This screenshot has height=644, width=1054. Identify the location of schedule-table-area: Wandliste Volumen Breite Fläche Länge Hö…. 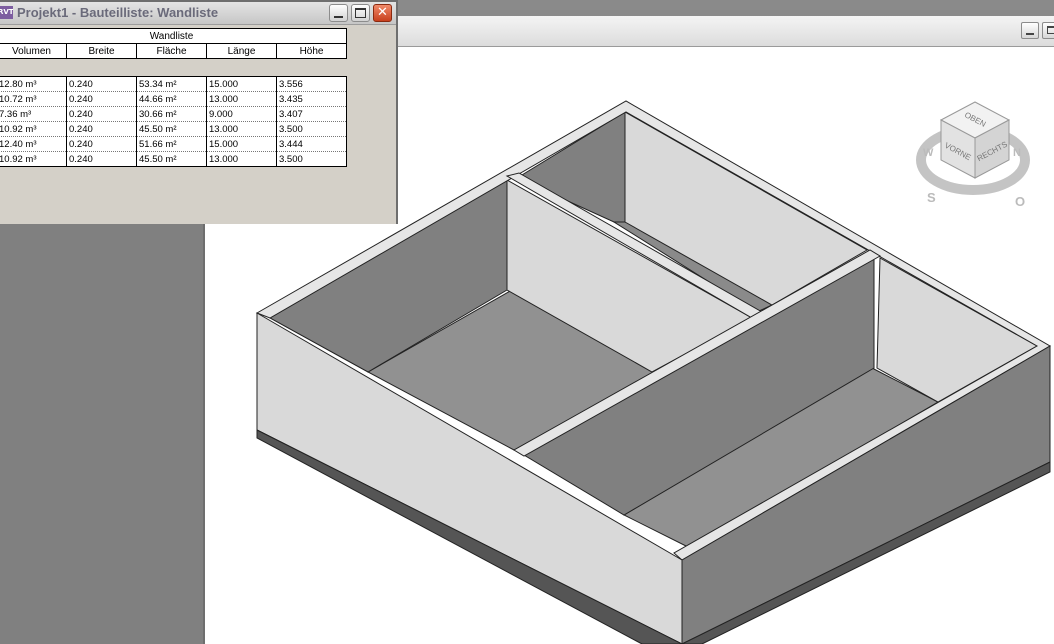
(198, 125).